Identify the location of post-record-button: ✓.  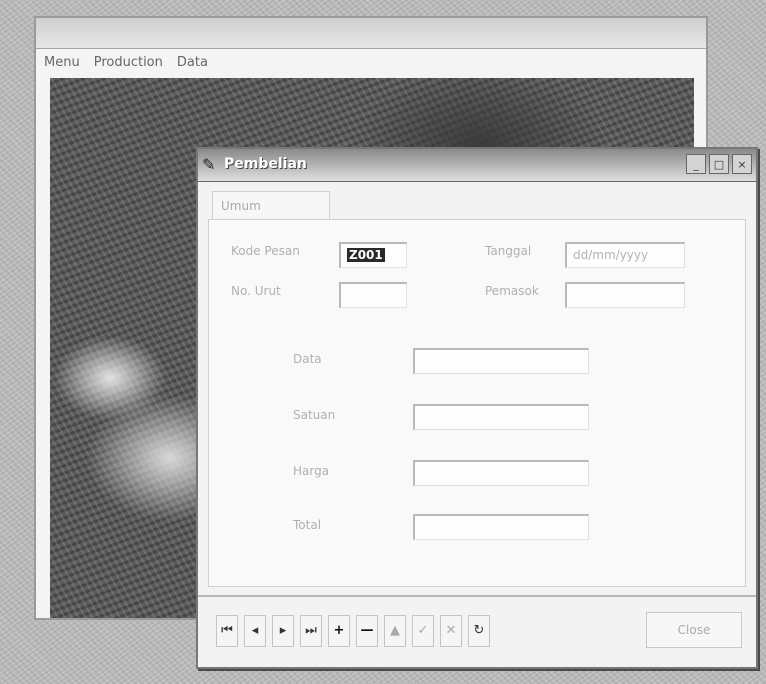
(423, 631).